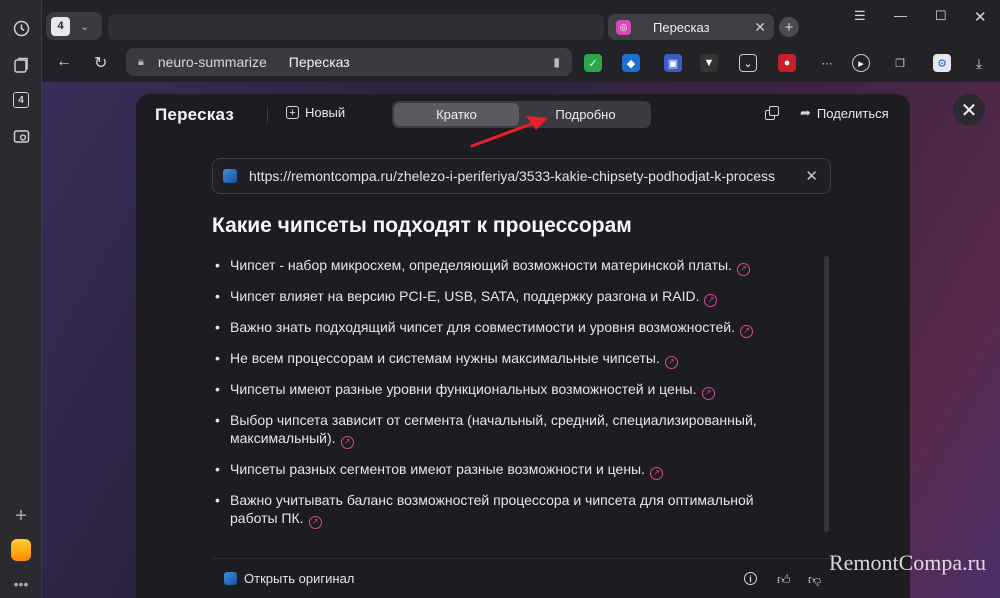 The width and height of the screenshot is (1000, 598). I want to click on address-bar: 🔒︎ neuro-summarize Пересказ ▮, so click(349, 62).